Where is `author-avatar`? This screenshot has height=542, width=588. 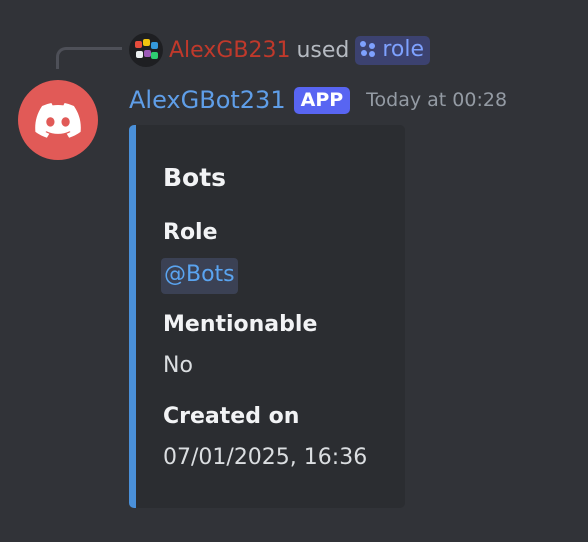 author-avatar is located at coordinates (58, 120).